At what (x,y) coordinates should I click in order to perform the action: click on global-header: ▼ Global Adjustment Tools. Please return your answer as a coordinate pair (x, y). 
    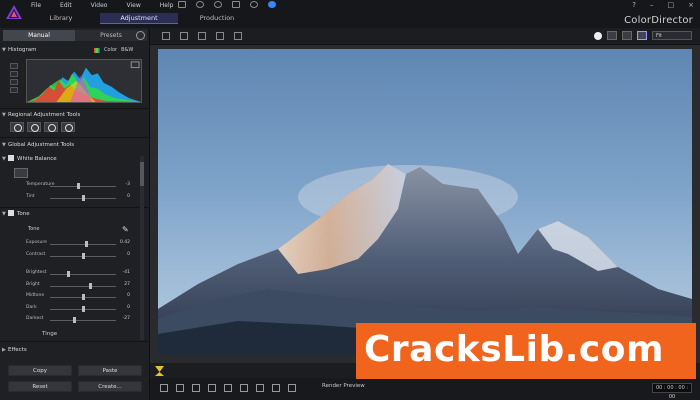
    Looking at the image, I should click on (75, 145).